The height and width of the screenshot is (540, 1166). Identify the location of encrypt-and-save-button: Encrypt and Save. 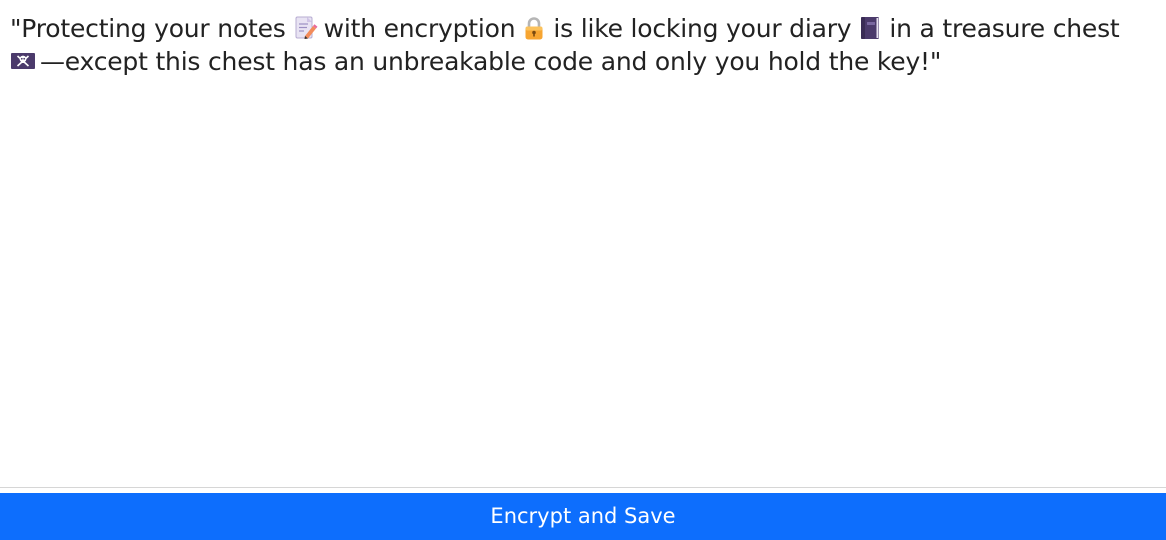
(583, 516).